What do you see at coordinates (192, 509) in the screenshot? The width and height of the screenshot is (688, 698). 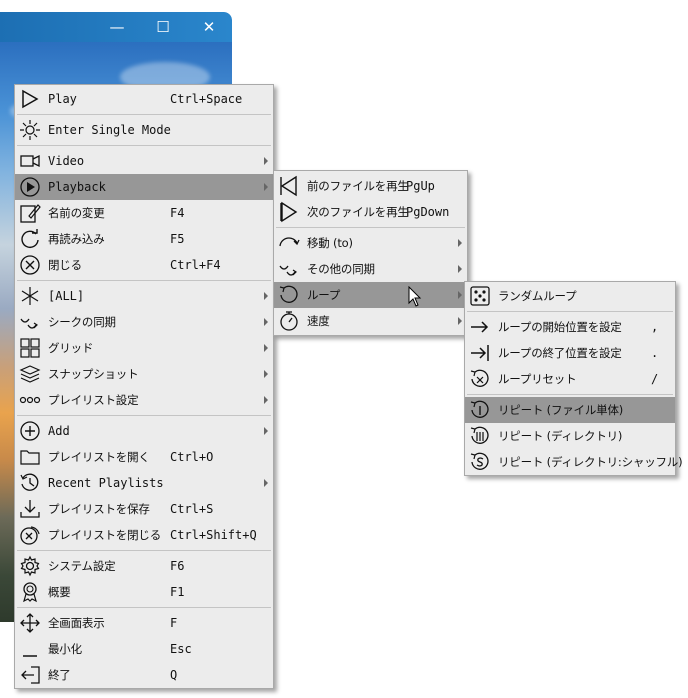 I see `menu-item-shortcut: Ctrl+S` at bounding box center [192, 509].